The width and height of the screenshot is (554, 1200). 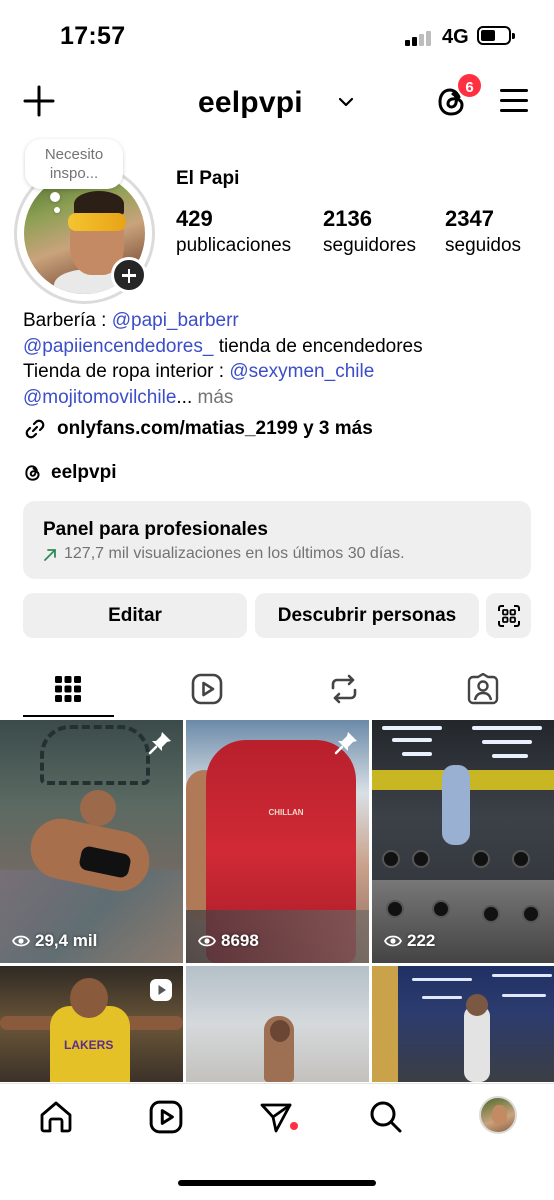 I want to click on battery-icon, so click(x=496, y=35).